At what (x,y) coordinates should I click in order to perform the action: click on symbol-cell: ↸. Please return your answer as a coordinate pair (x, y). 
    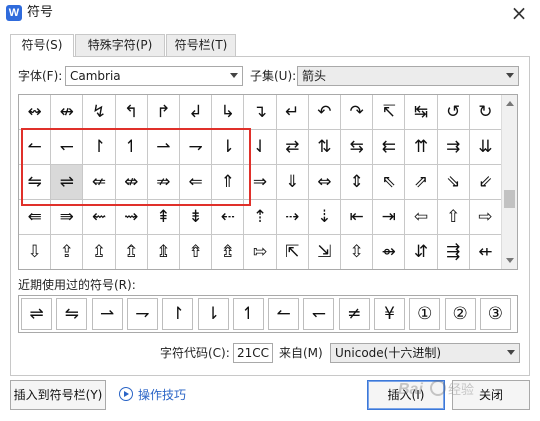
    Looking at the image, I should click on (389, 112).